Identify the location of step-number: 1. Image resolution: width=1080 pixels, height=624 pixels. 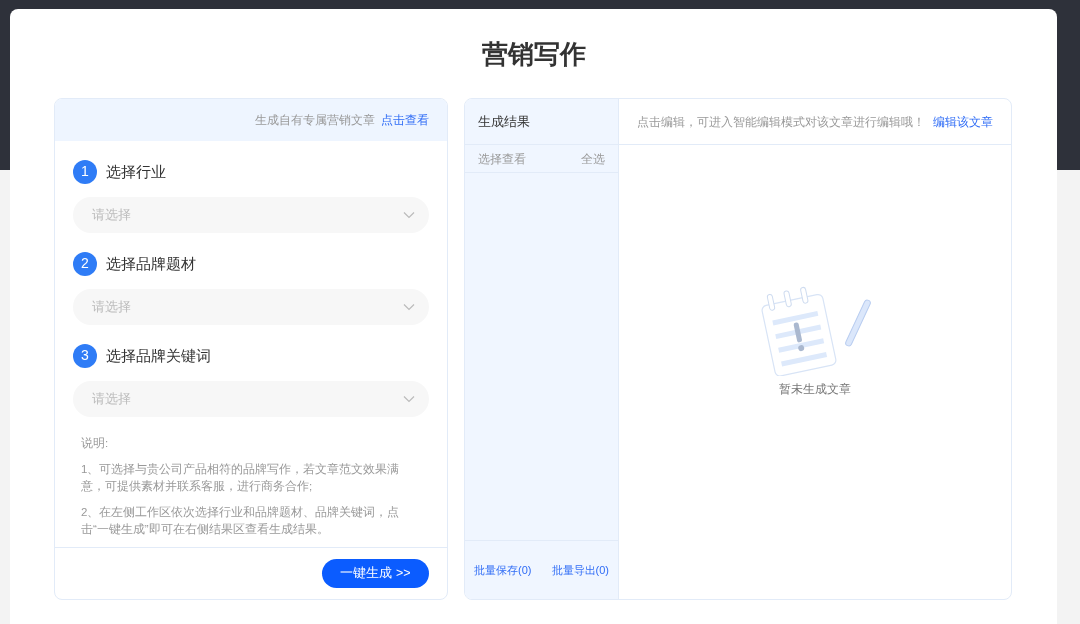
(85, 171).